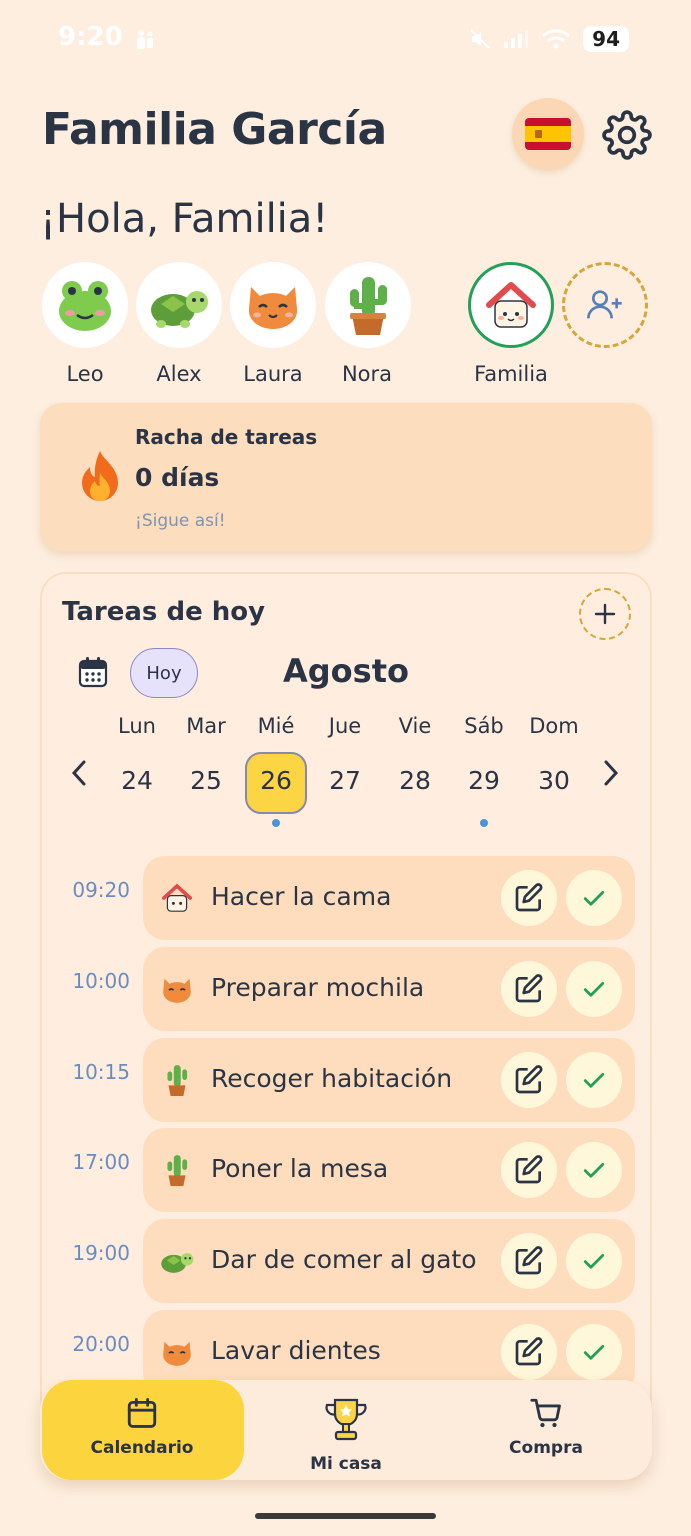  I want to click on chevron-left-icon, so click(78, 773).